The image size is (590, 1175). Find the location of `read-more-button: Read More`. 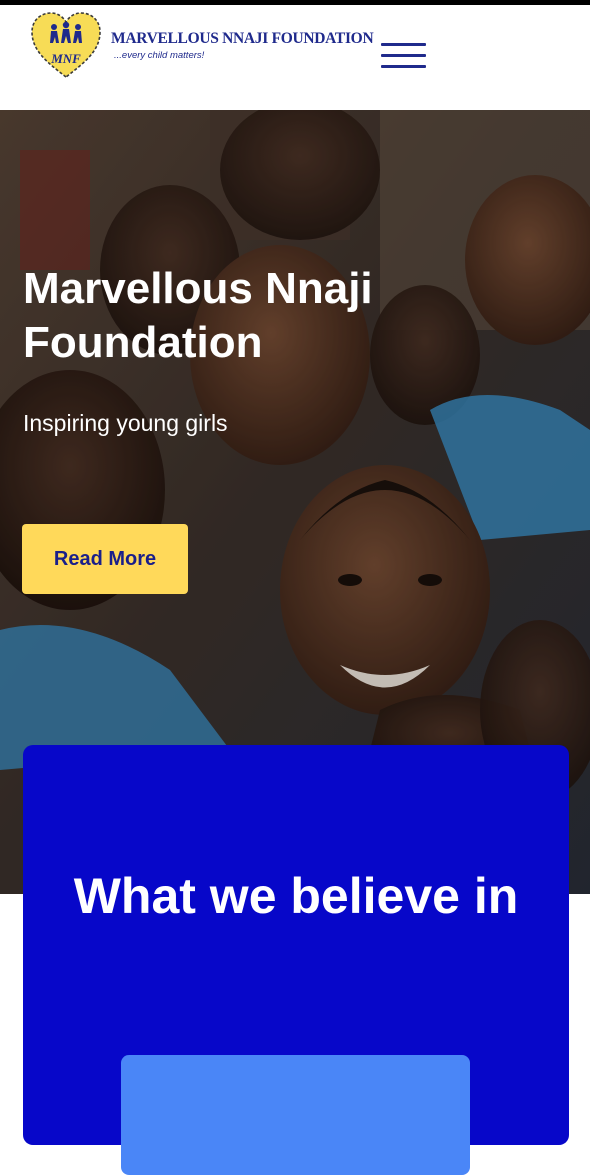

read-more-button: Read More is located at coordinates (105, 559).